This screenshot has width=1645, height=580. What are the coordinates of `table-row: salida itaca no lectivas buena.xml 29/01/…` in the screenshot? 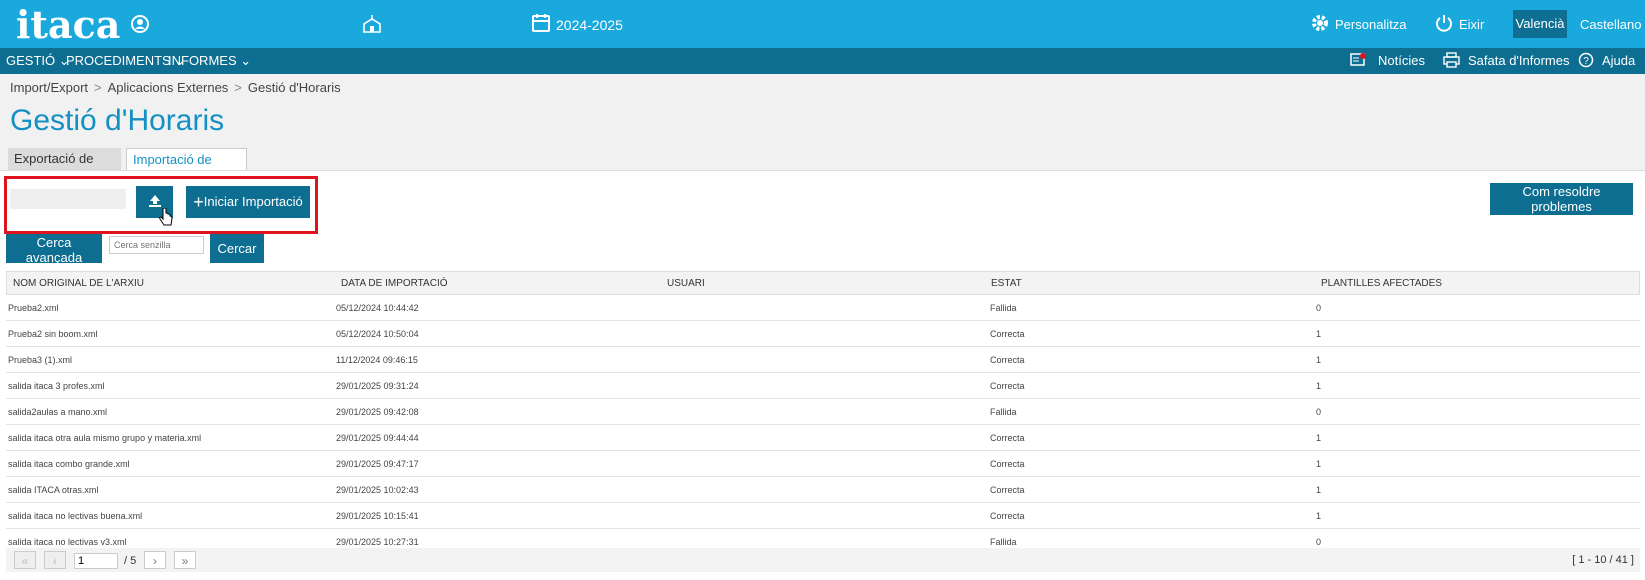 It's located at (823, 516).